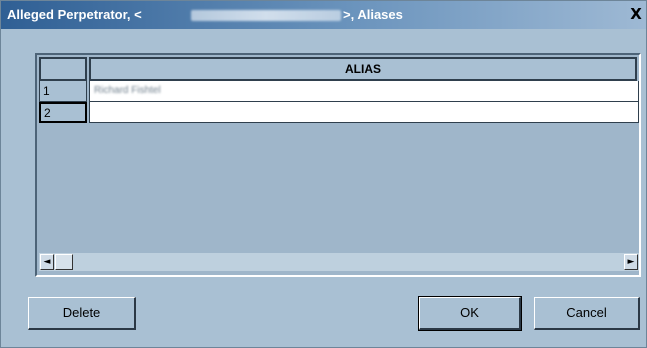 The height and width of the screenshot is (348, 647). Describe the element at coordinates (339, 262) in the screenshot. I see `horizontal-scrollbar: ◄ ►` at that location.